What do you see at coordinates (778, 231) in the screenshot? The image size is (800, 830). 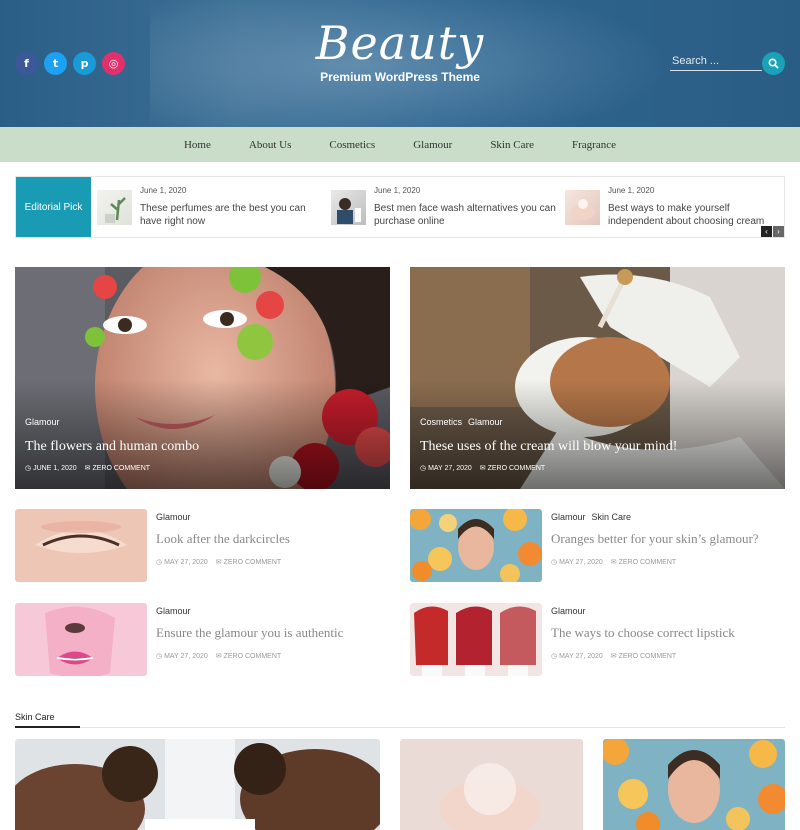 I see `chevron-right-icon: ›` at bounding box center [778, 231].